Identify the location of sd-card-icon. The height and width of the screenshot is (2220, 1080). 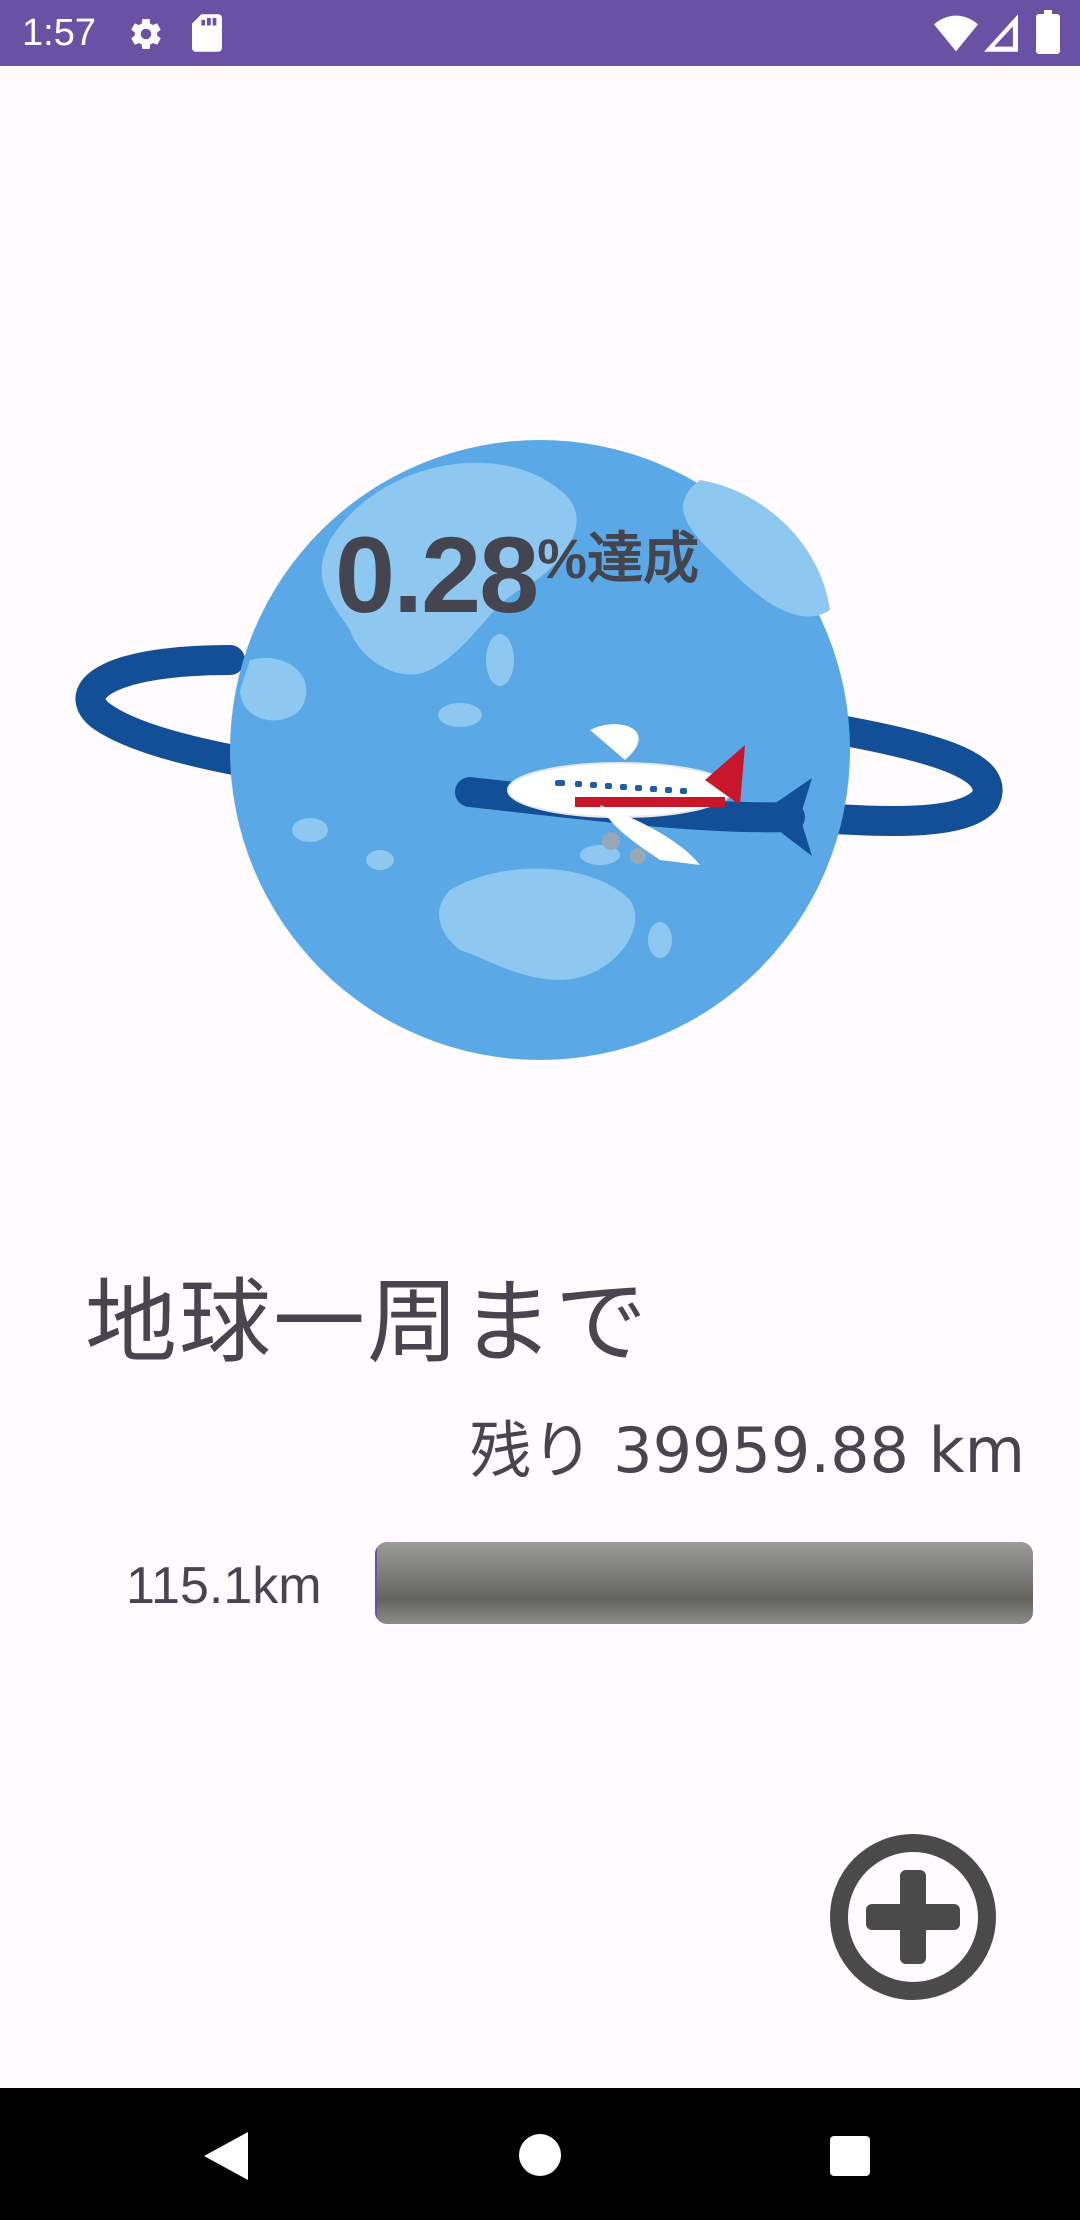
(207, 33).